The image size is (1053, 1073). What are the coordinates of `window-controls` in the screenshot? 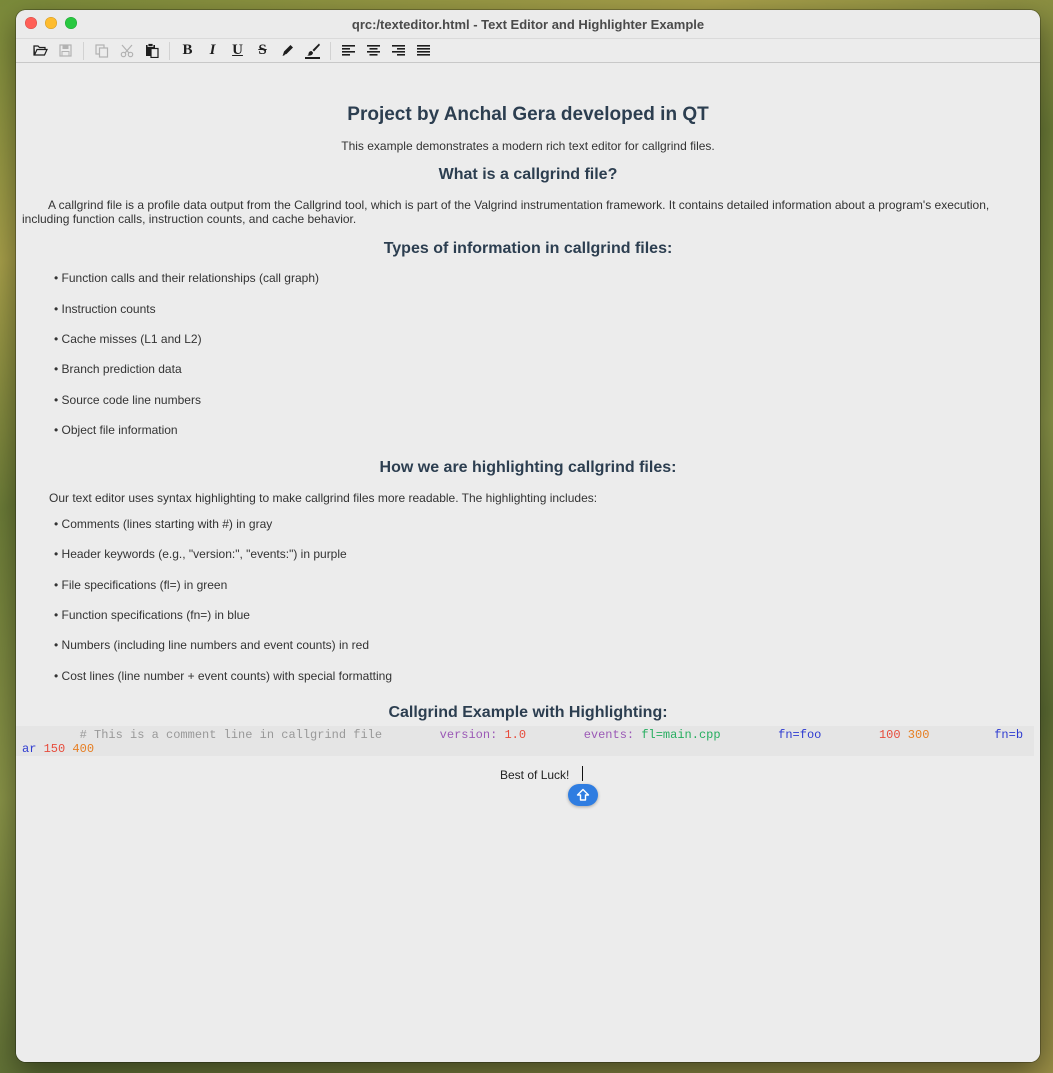 It's located at (51, 23).